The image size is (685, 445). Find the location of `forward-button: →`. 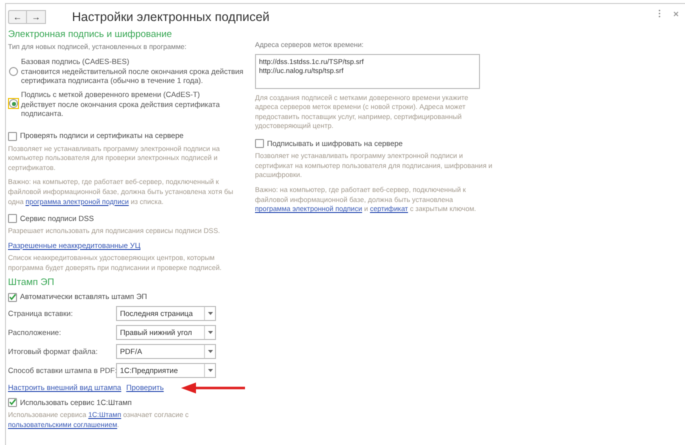

forward-button: → is located at coordinates (36, 17).